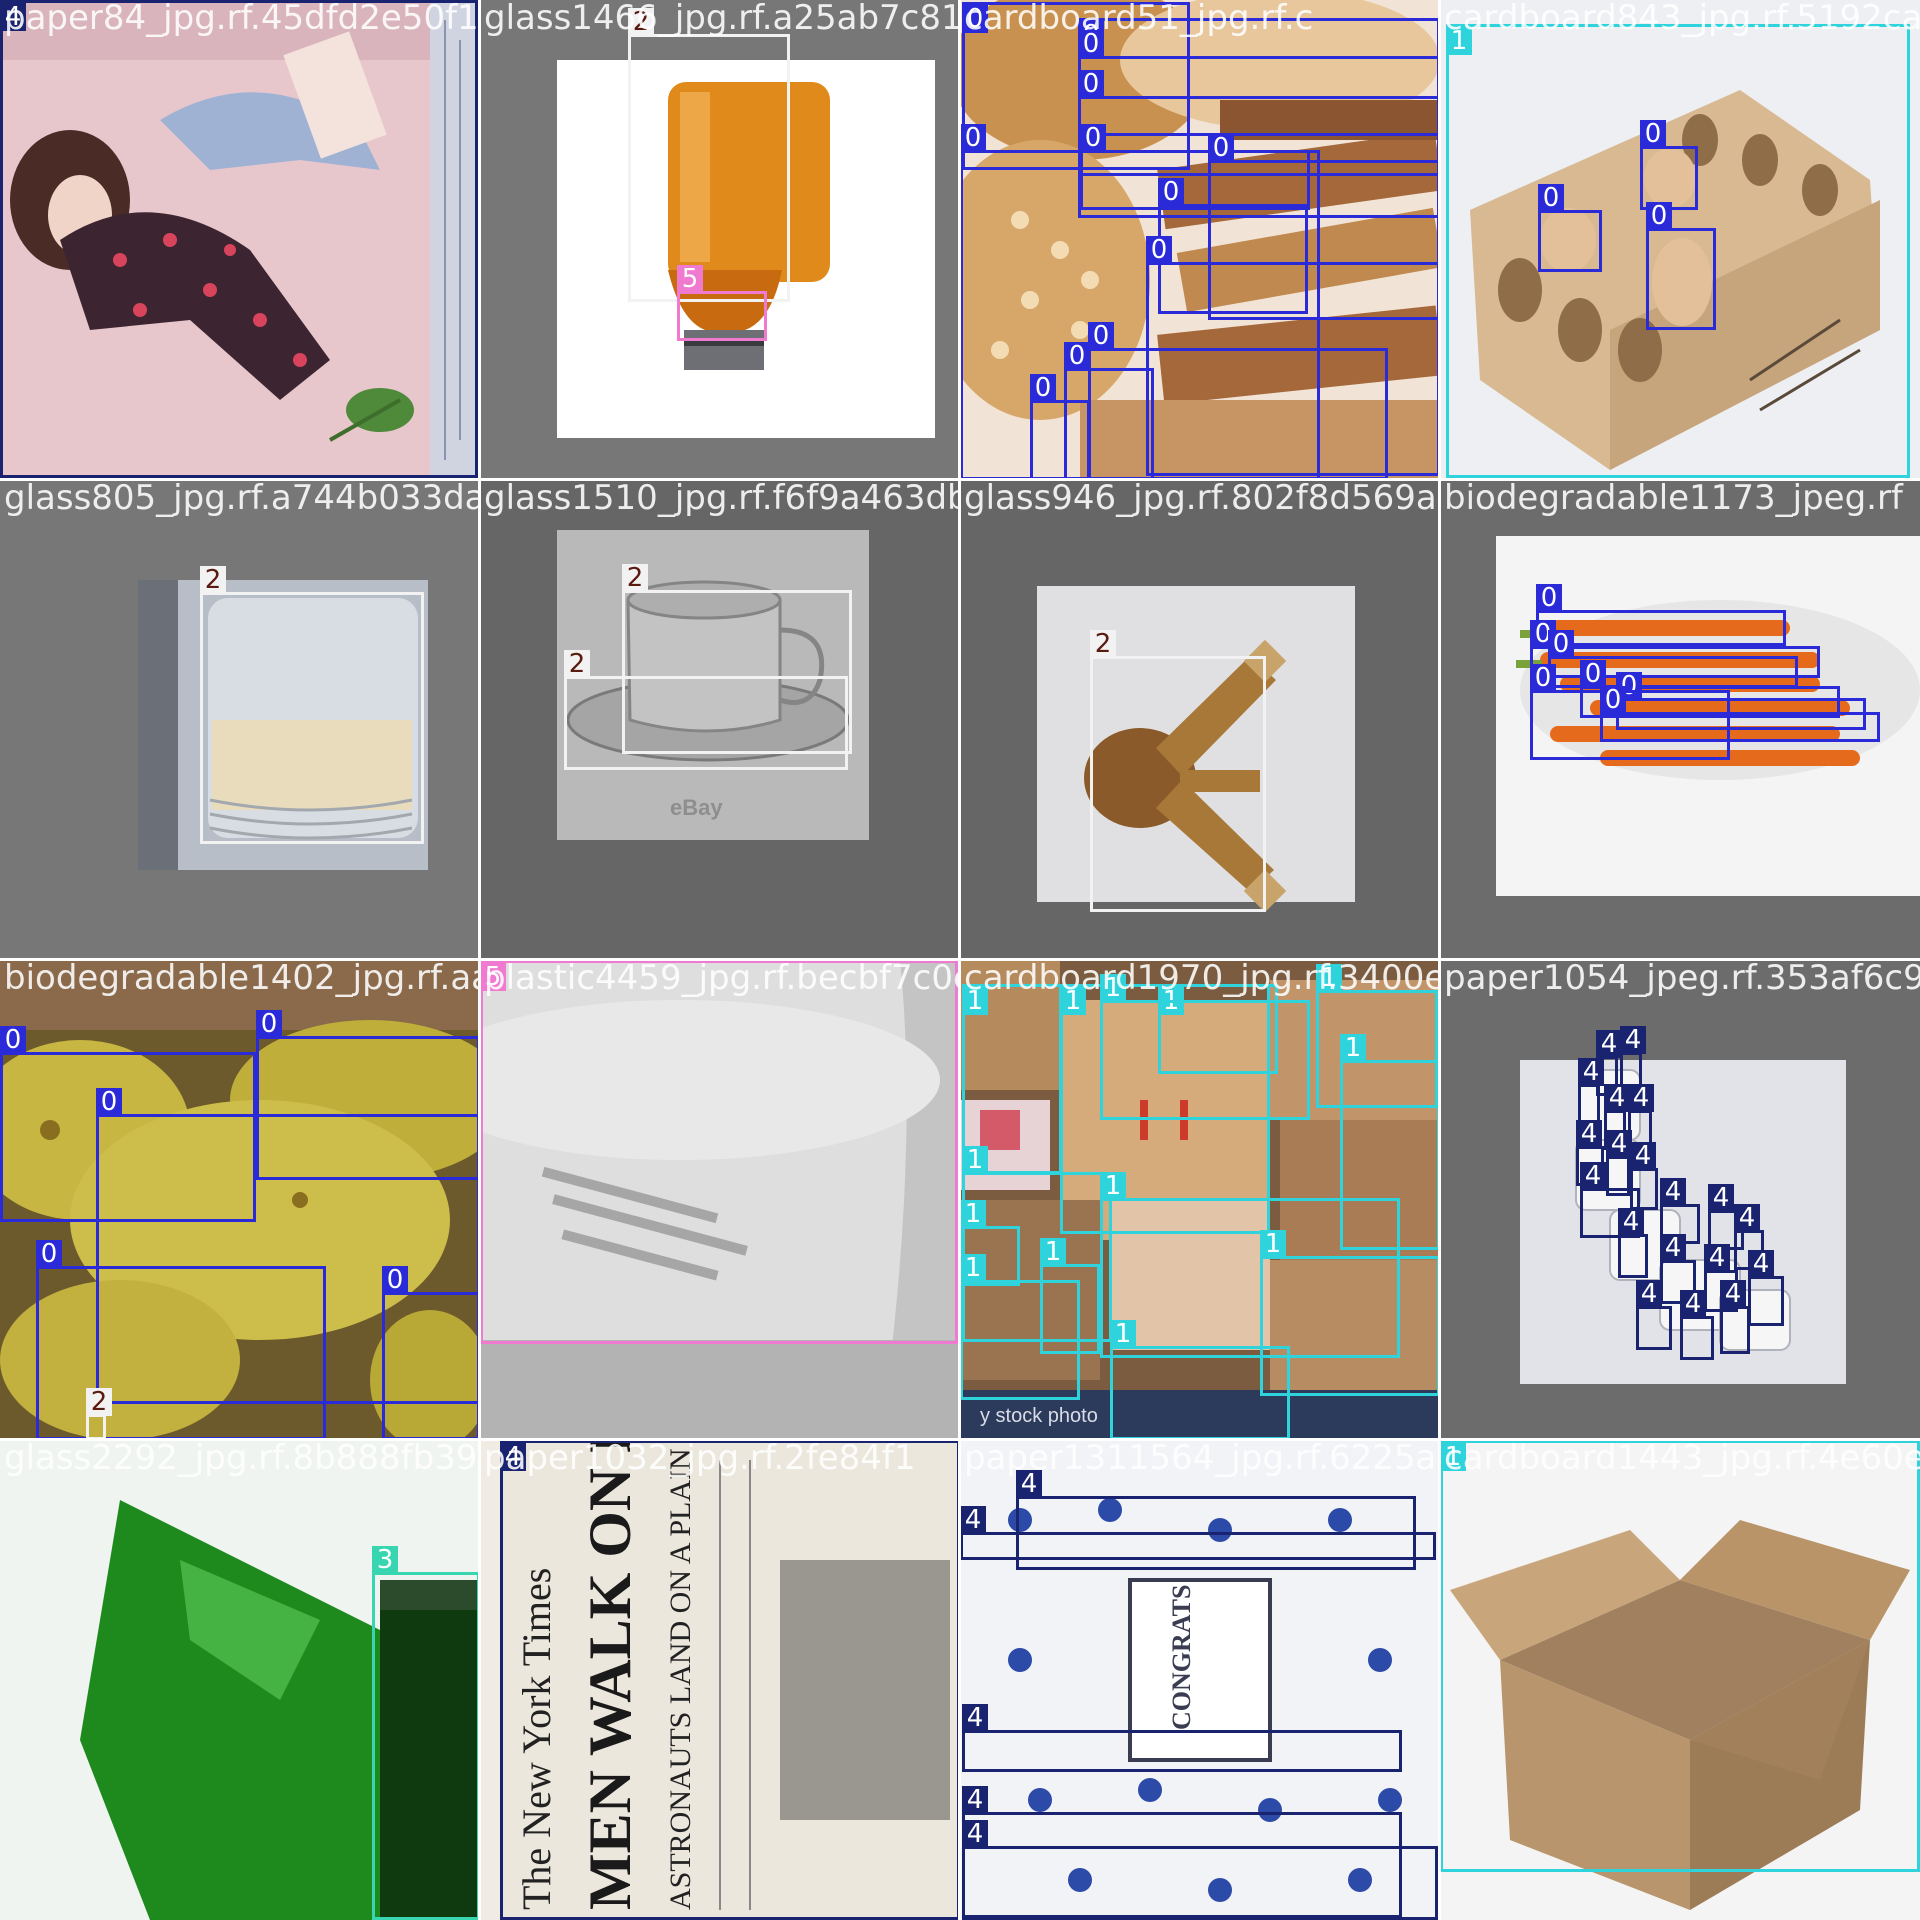  Describe the element at coordinates (1181, 1657) in the screenshot. I see `svg-text: CONGRATS` at that location.